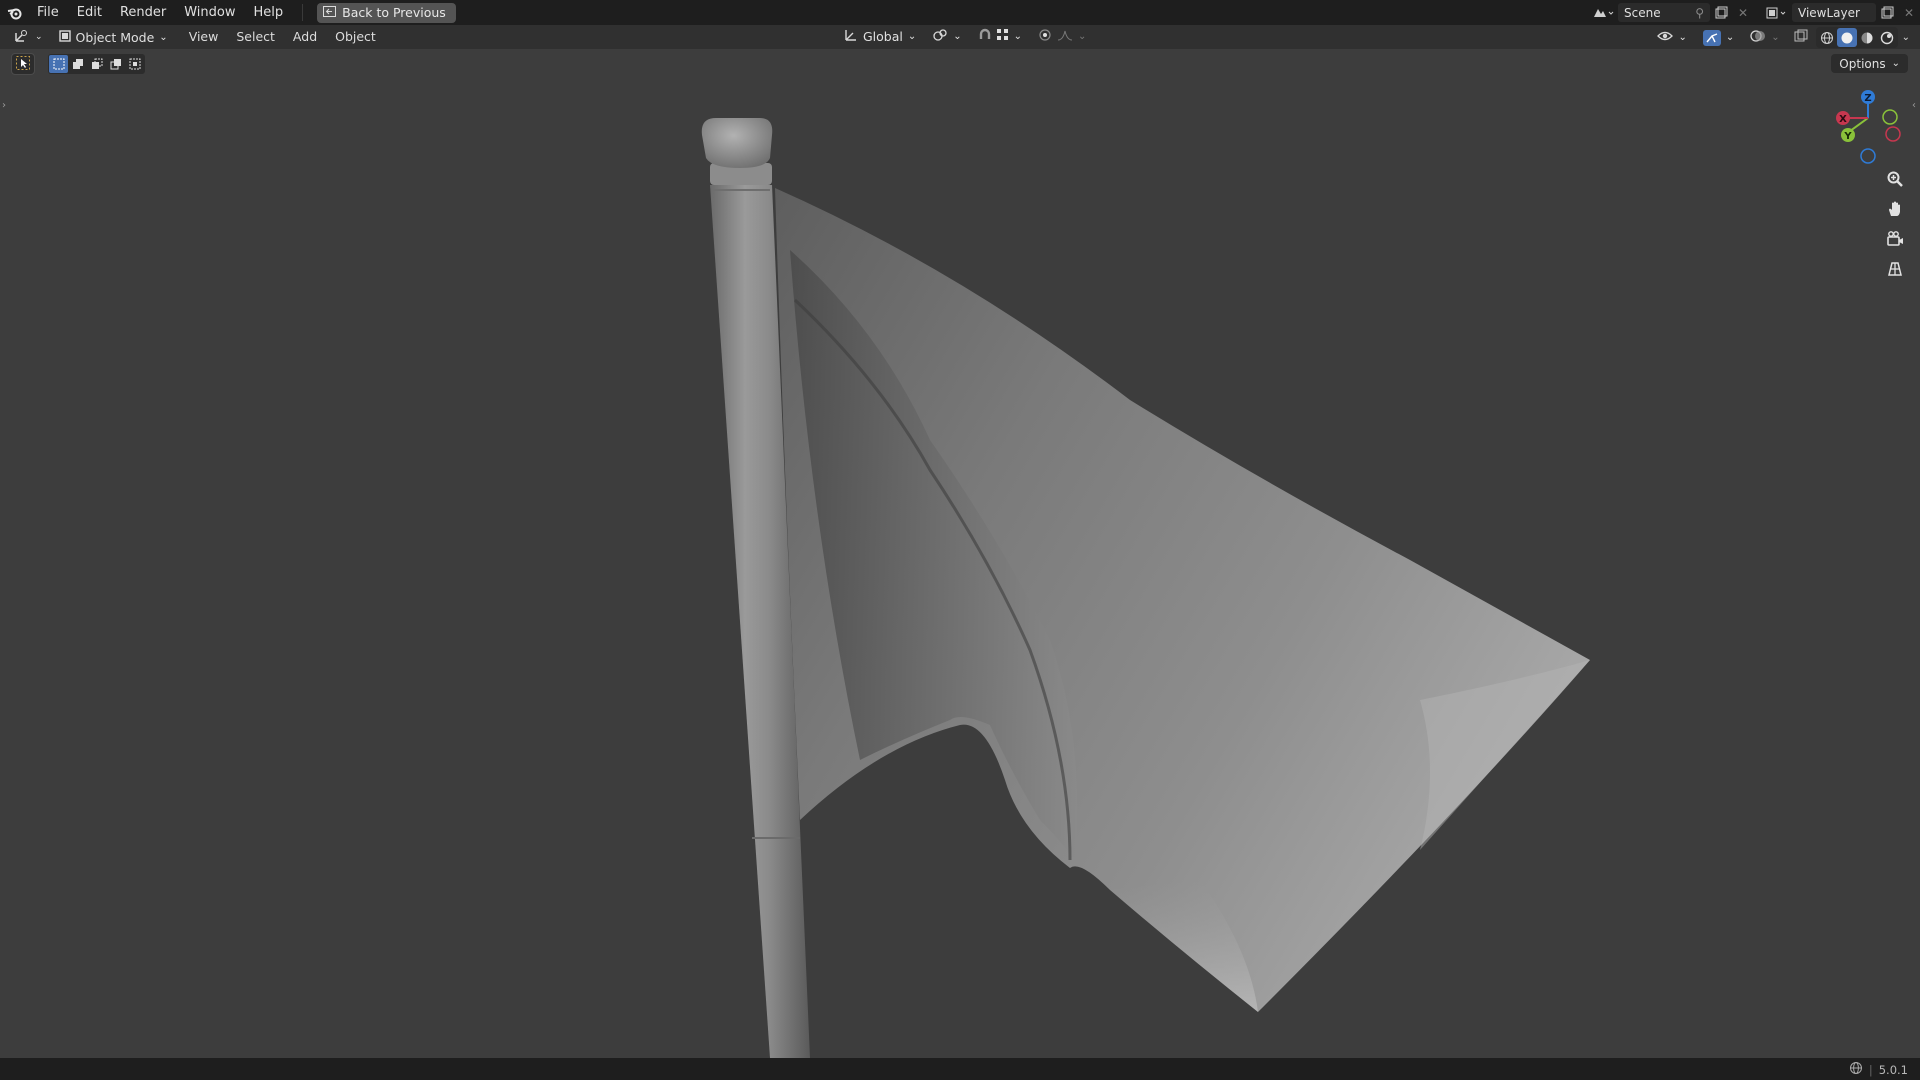 The image size is (1920, 1080). I want to click on grid-view-icon, so click(1895, 271).